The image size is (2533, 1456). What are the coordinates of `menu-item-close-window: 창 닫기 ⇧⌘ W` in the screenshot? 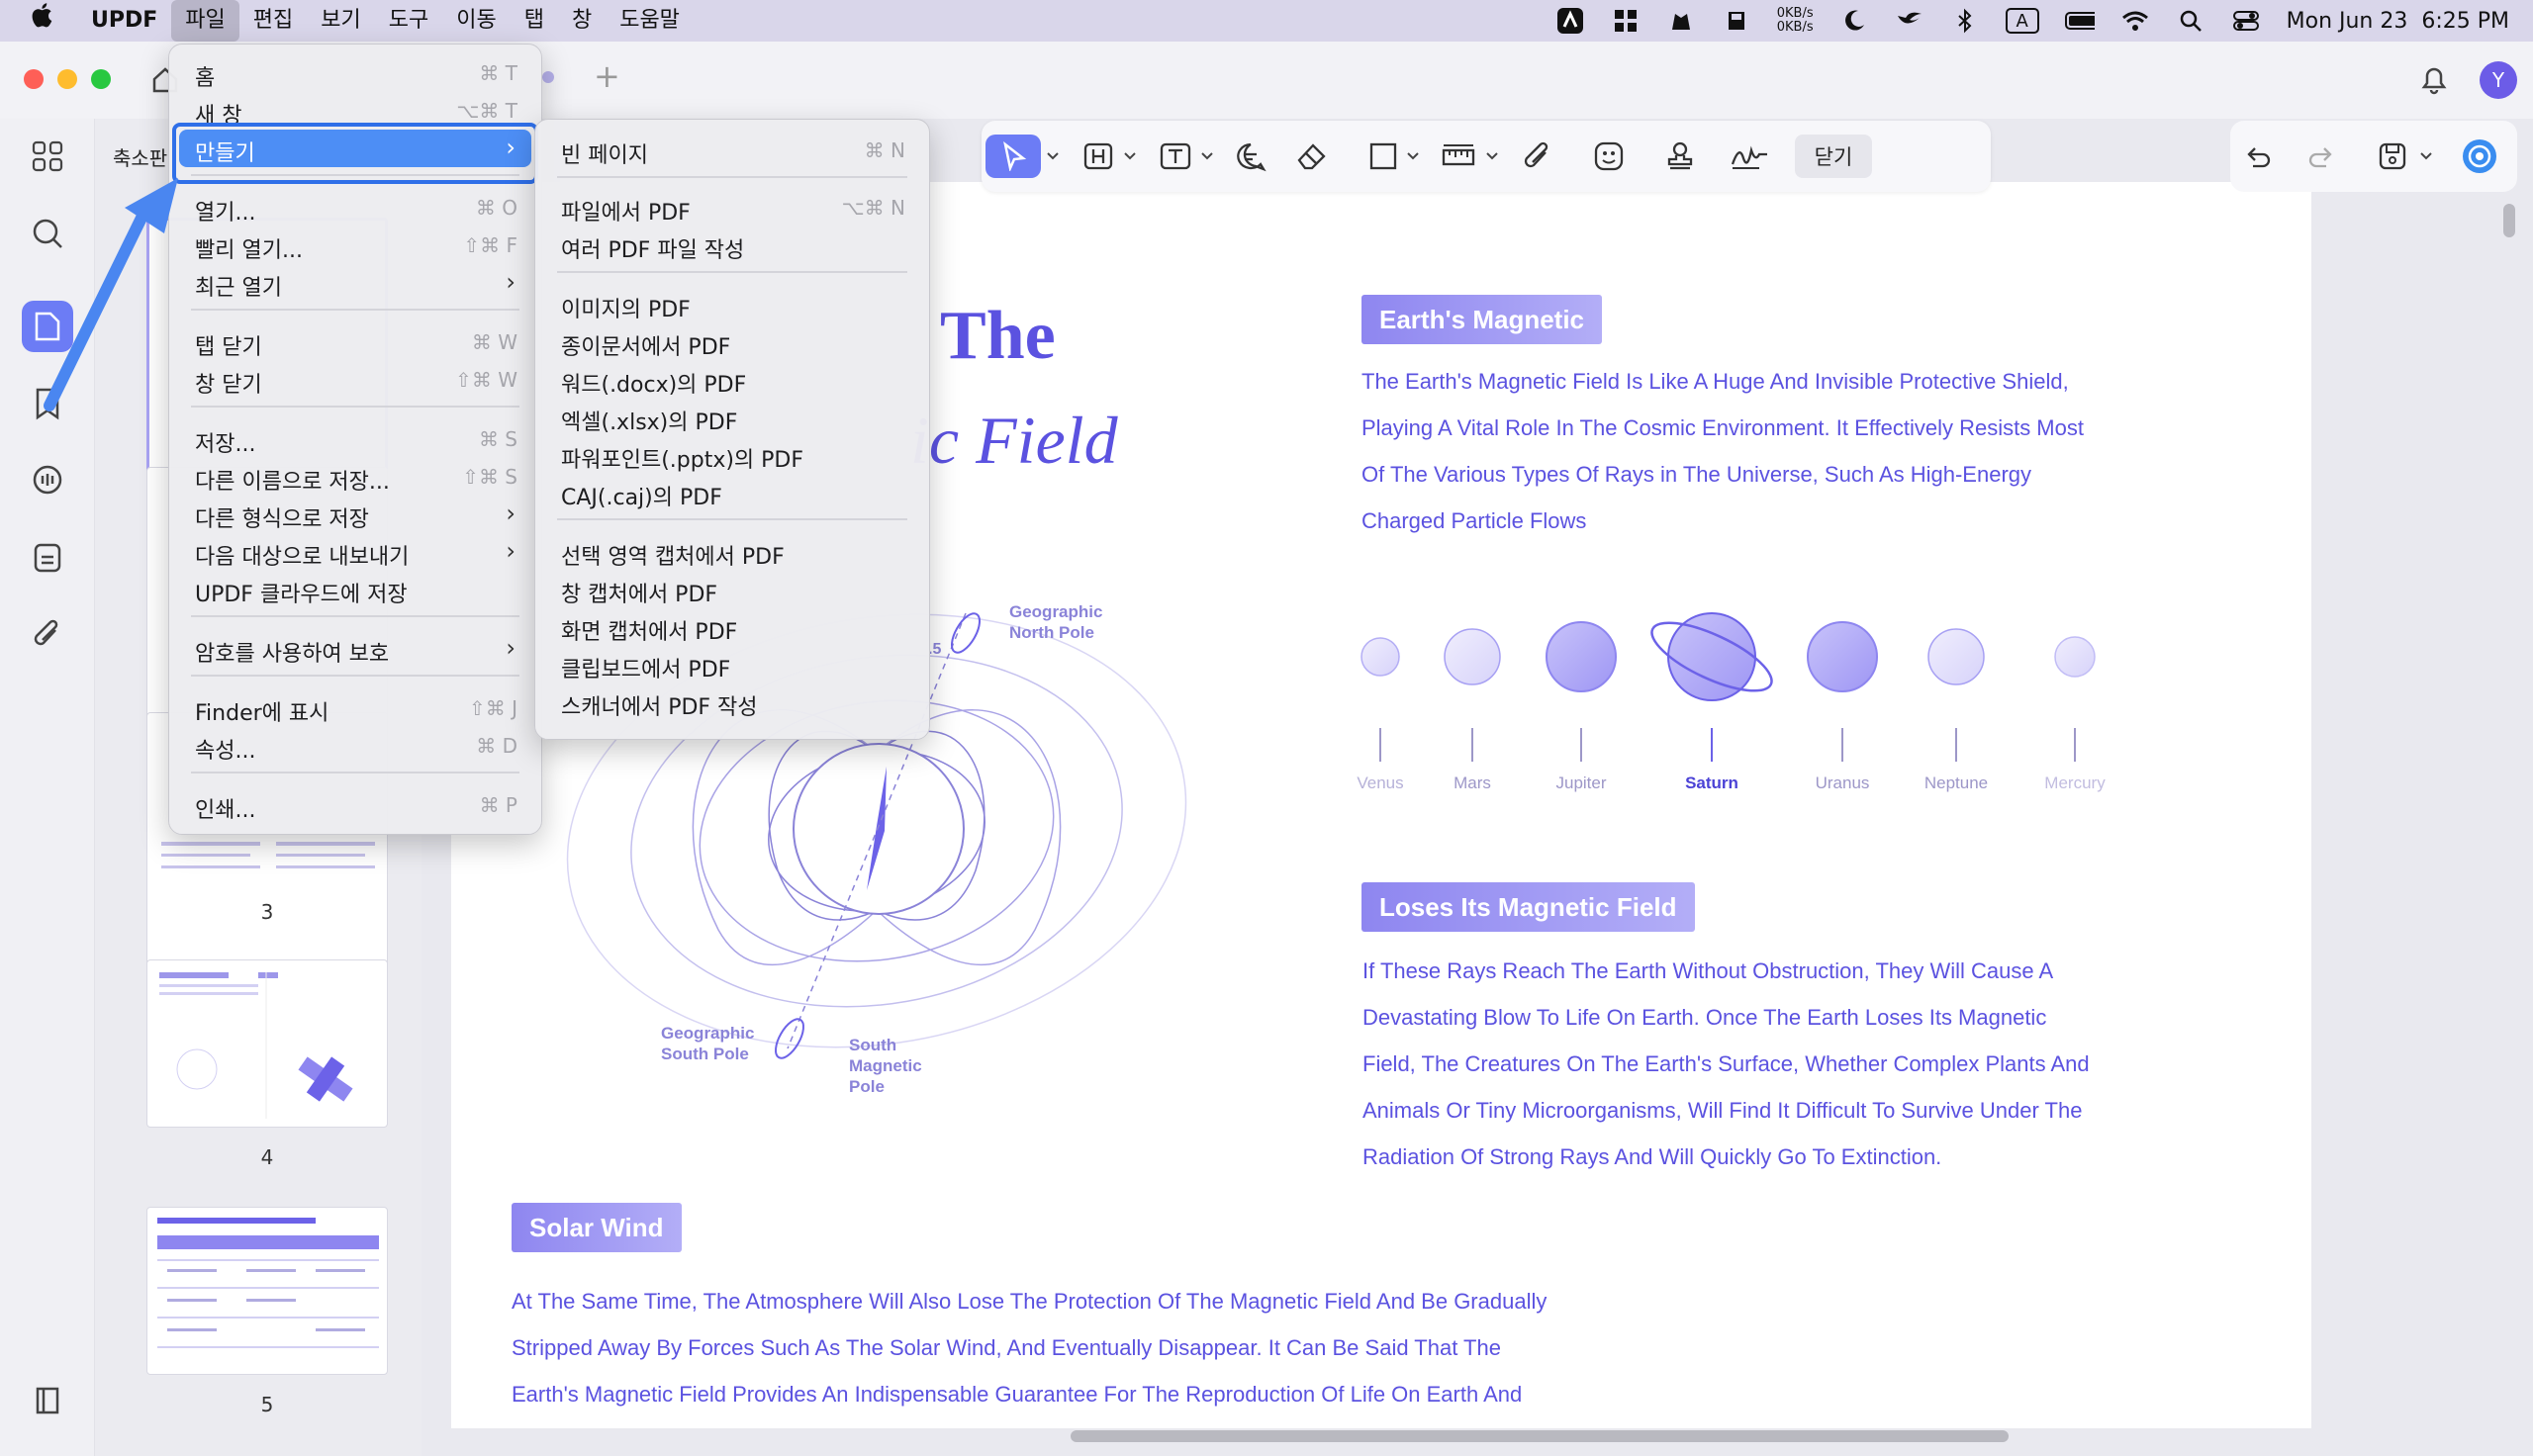 It's located at (355, 380).